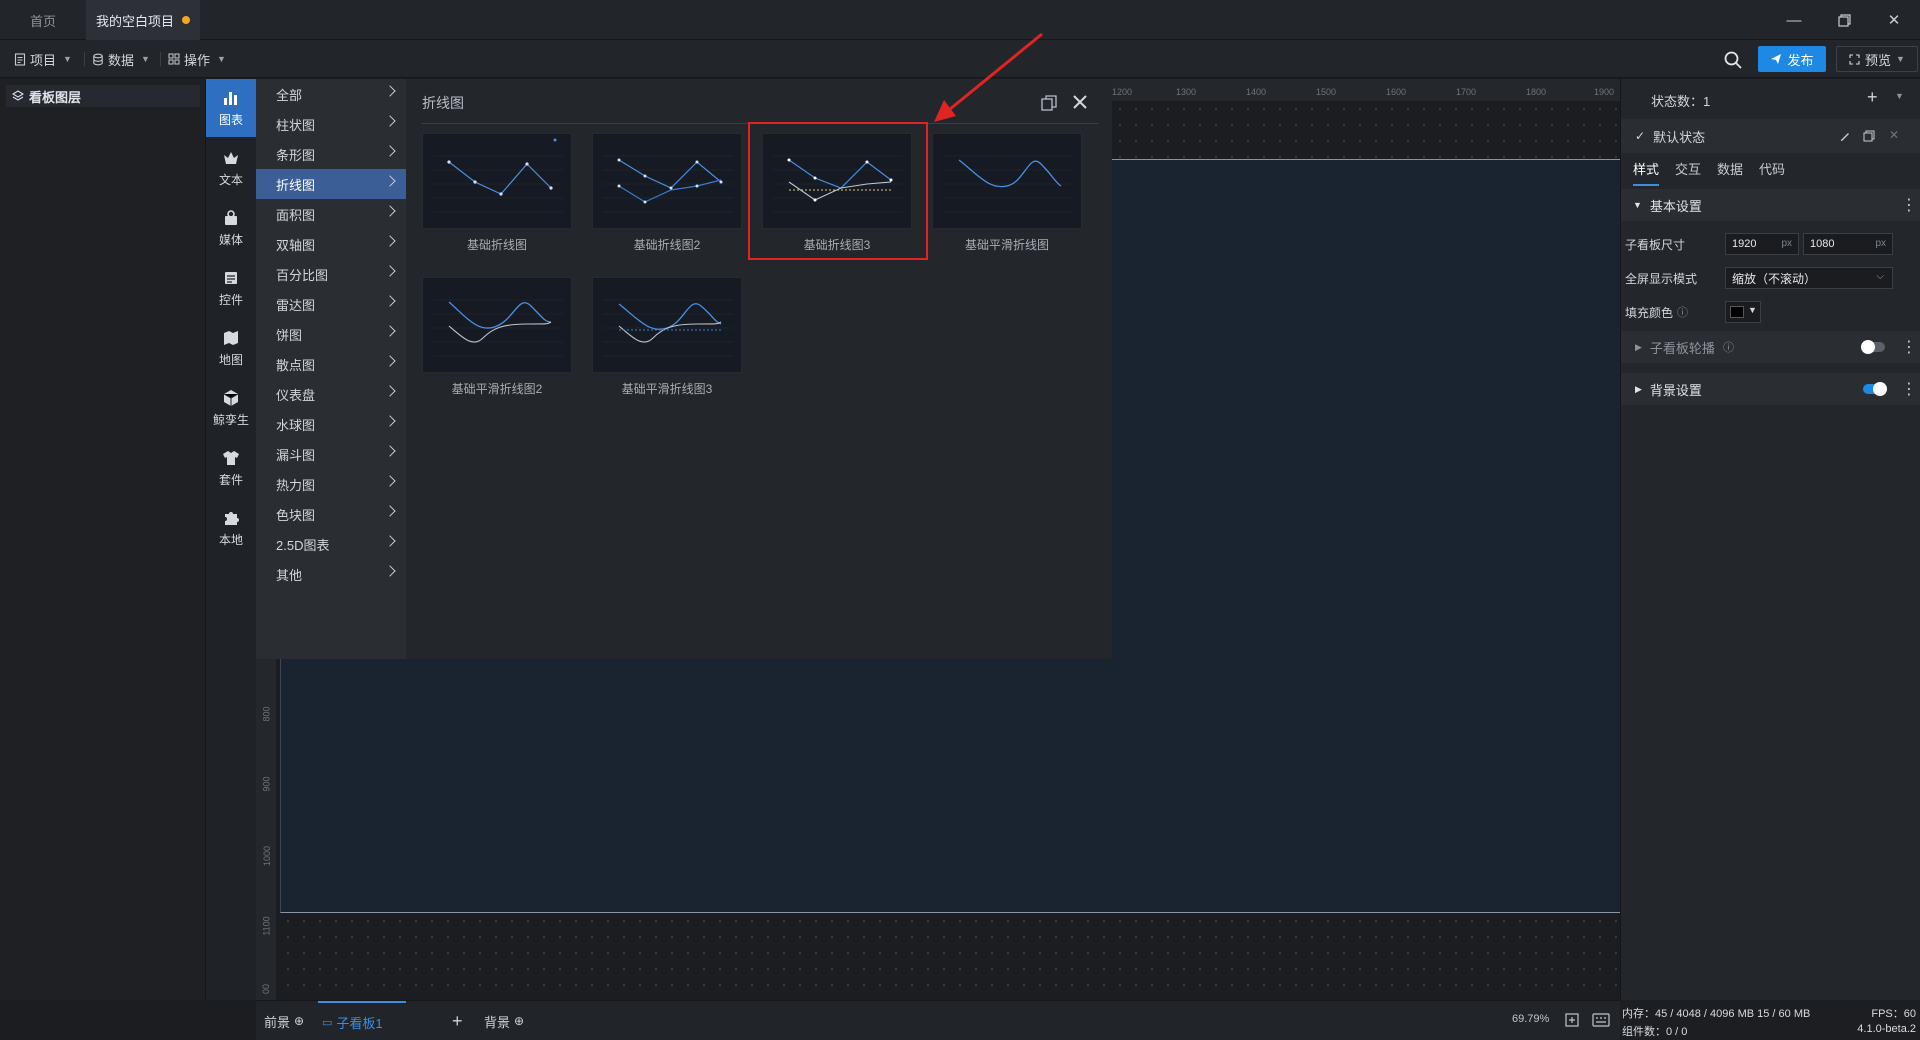 This screenshot has width=1920, height=1040. I want to click on operations-menu: 操作 ▼, so click(197, 59).